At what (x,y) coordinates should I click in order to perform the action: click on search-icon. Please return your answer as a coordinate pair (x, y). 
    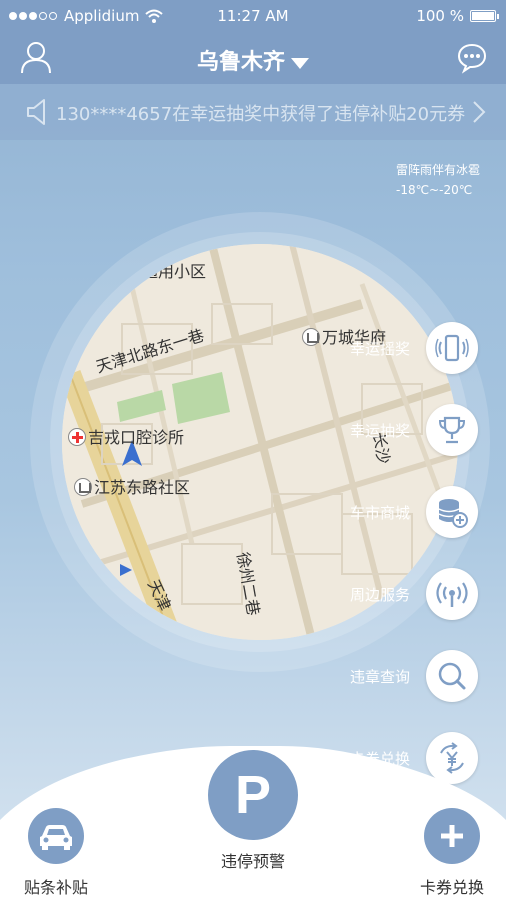
    Looking at the image, I should click on (452, 676).